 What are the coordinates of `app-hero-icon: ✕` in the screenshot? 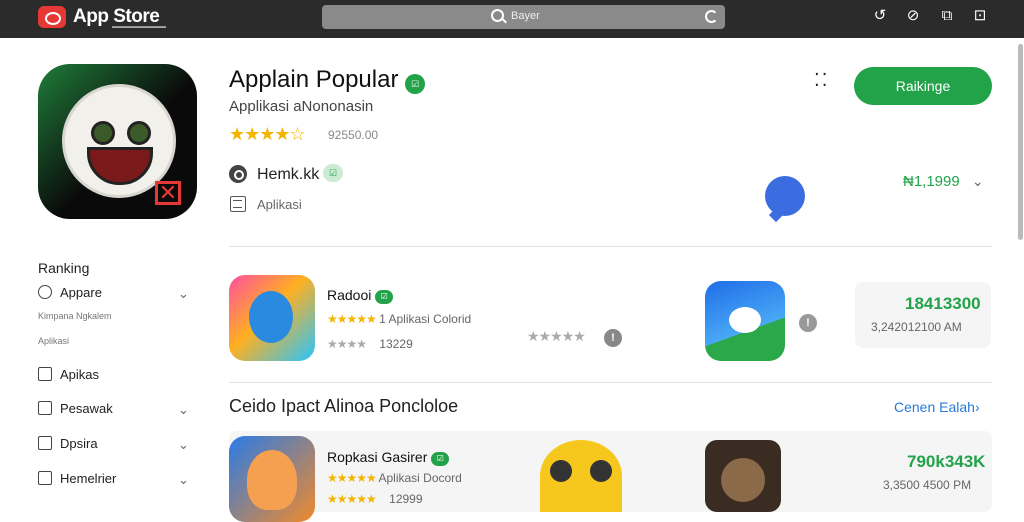 It's located at (117, 141).